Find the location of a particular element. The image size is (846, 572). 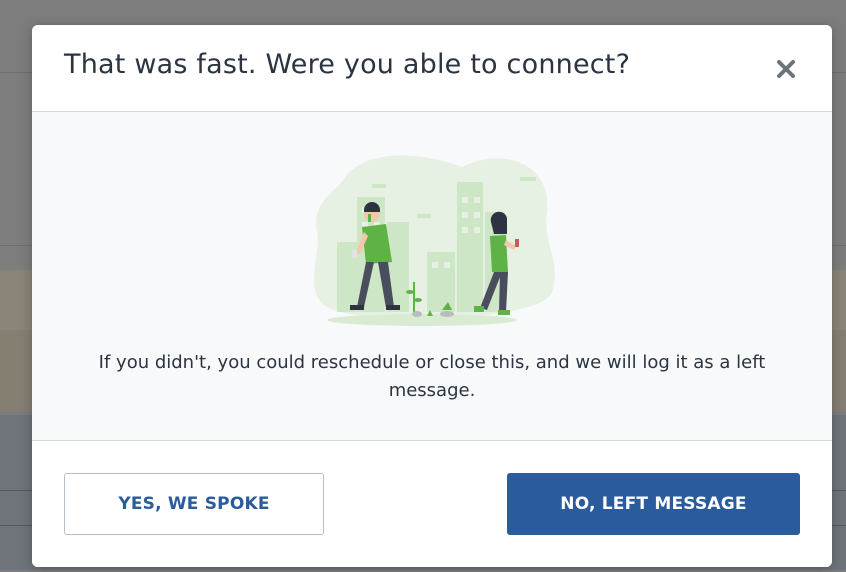

yes-we-spoke-button: YES, WE SPOKE is located at coordinates (194, 504).